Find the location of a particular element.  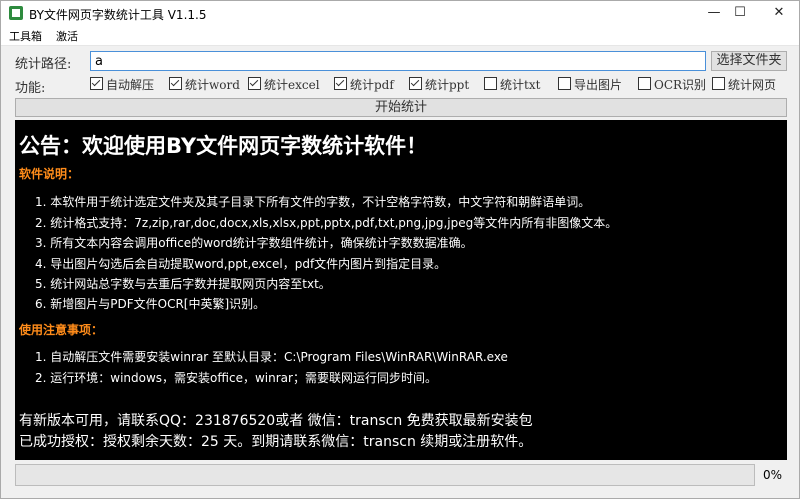

intro-line: 6. 新增图片与PDF文件OCR[中英繁]识别。 is located at coordinates (150, 304).